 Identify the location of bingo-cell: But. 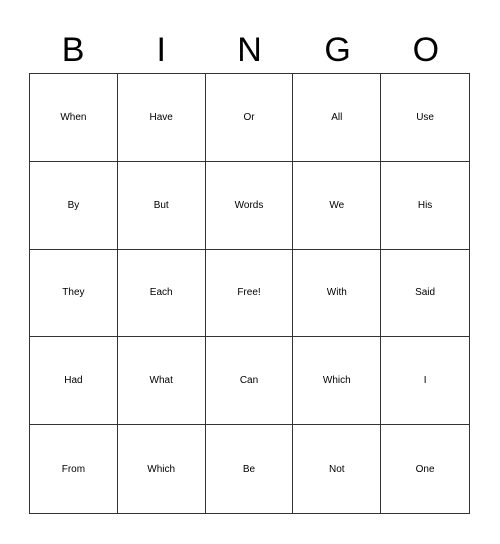
(161, 205).